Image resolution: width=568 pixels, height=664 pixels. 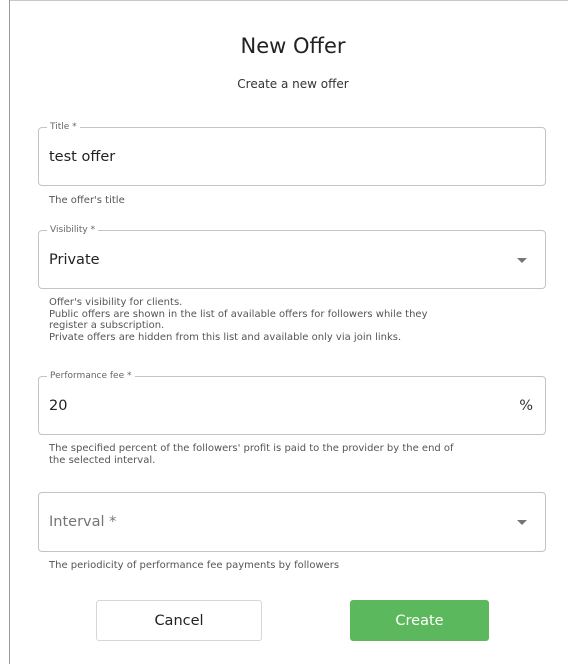 What do you see at coordinates (419, 620) in the screenshot?
I see `create-button: Create` at bounding box center [419, 620].